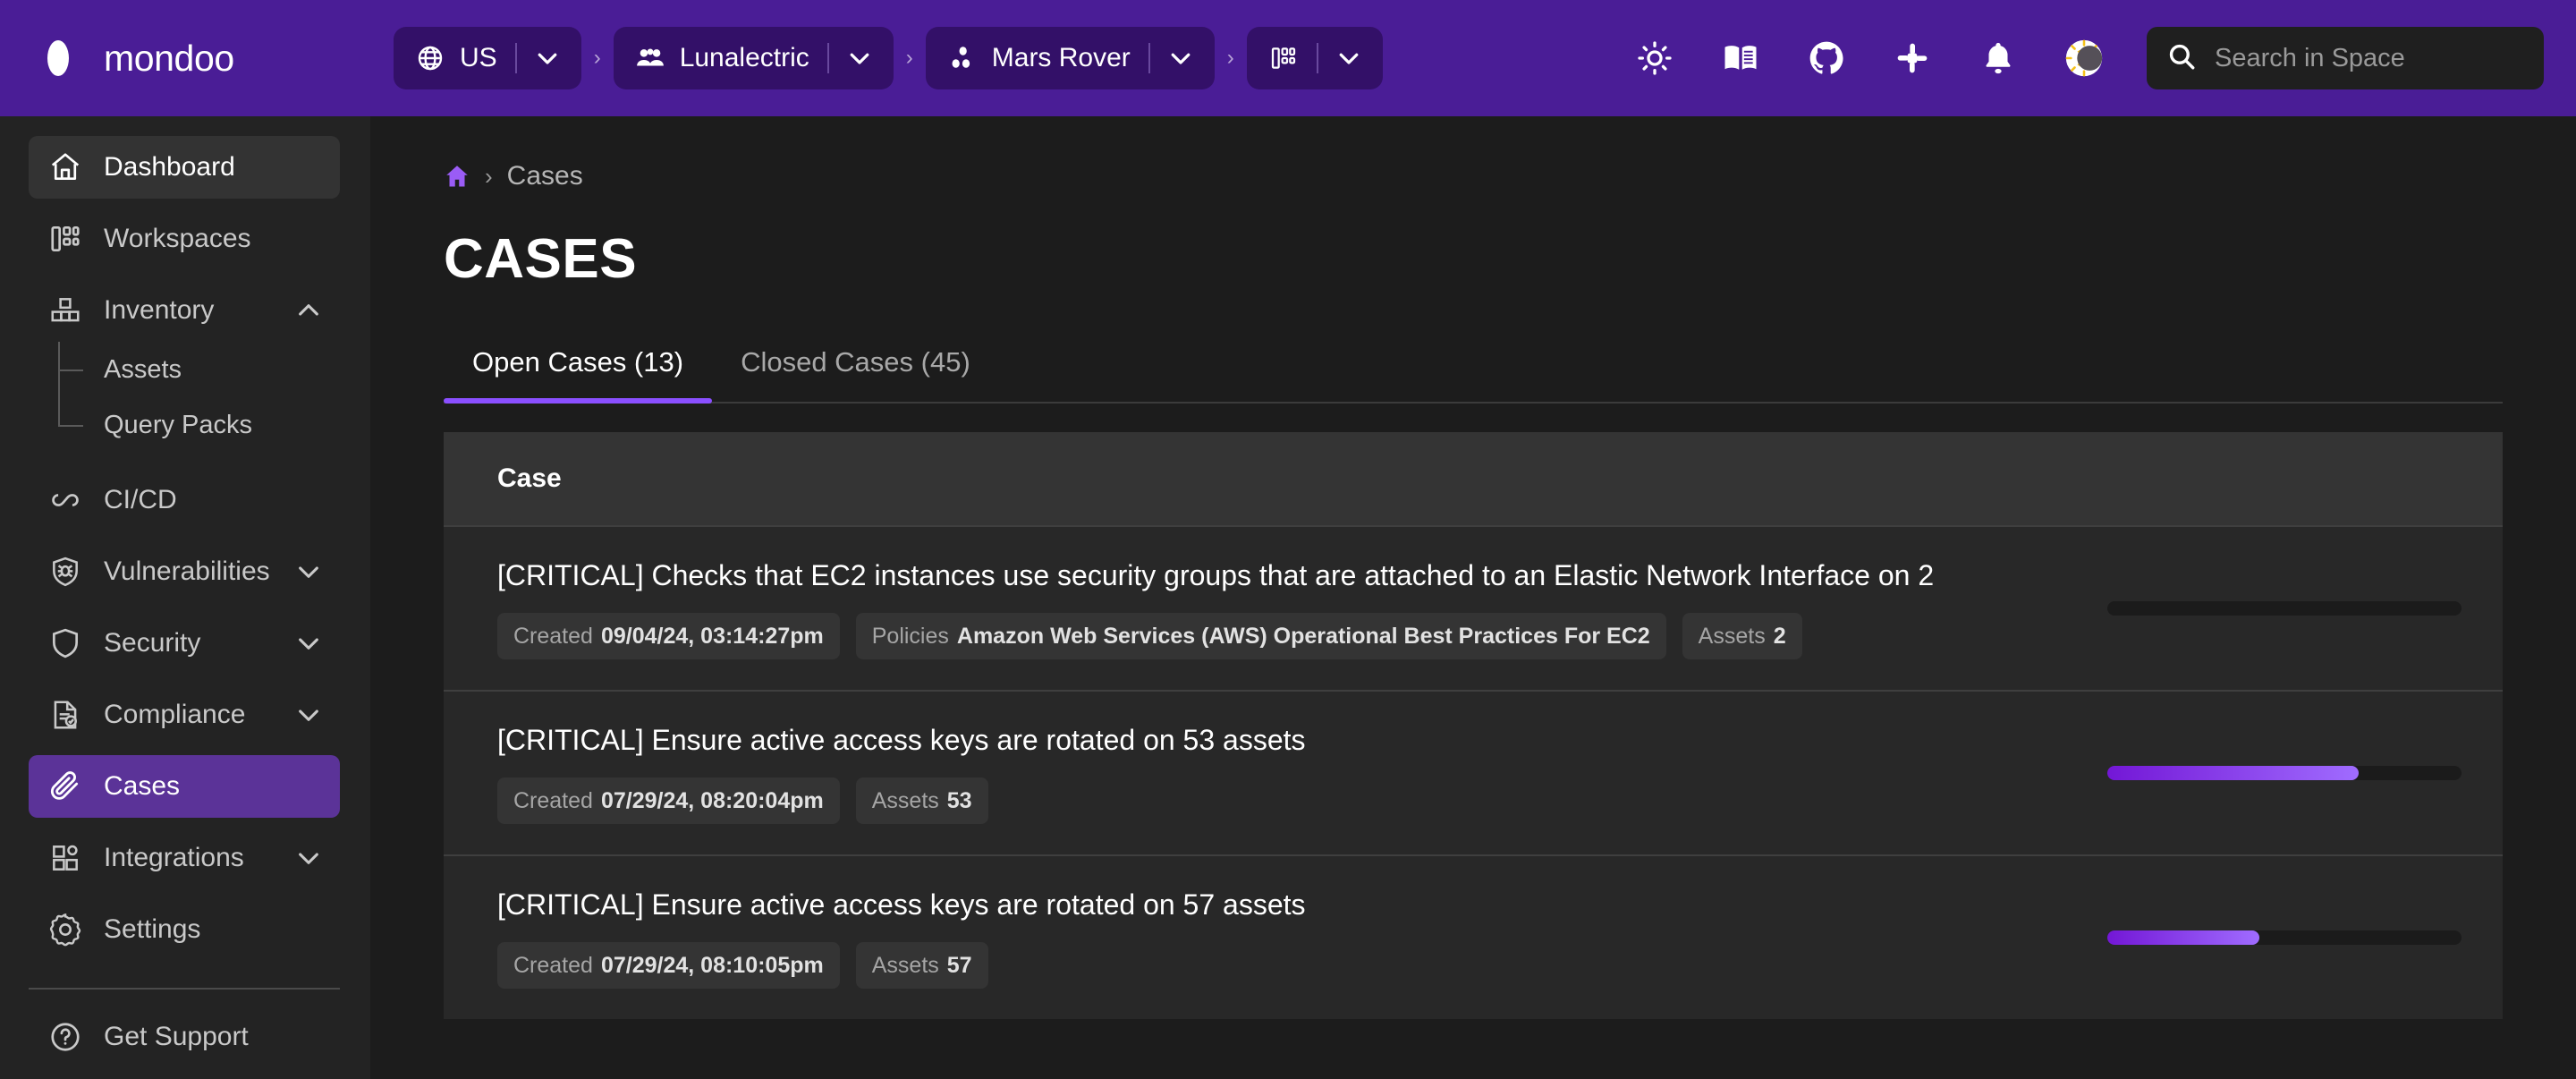  What do you see at coordinates (2345, 58) in the screenshot?
I see `search-input: Search in Space` at bounding box center [2345, 58].